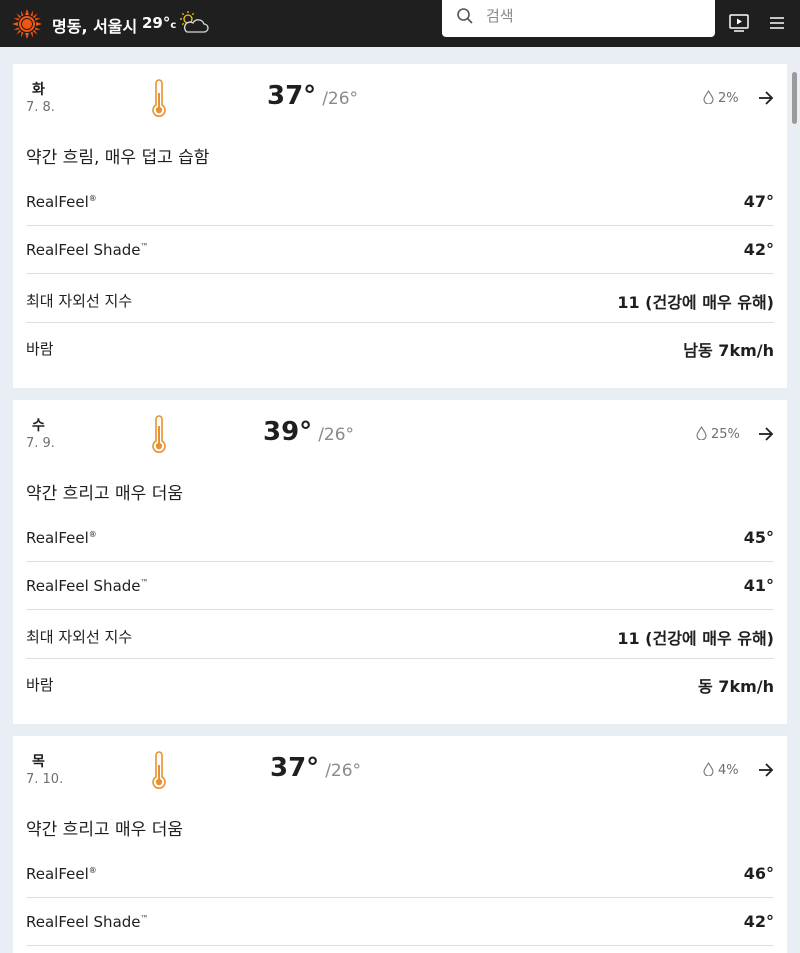 This screenshot has height=953, width=800. Describe the element at coordinates (38, 762) in the screenshot. I see `day-of-week: 목` at that location.